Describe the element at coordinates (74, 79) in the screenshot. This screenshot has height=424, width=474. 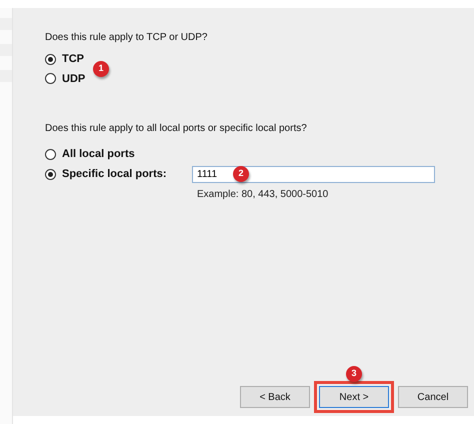
I see `radio-label: UDP` at that location.